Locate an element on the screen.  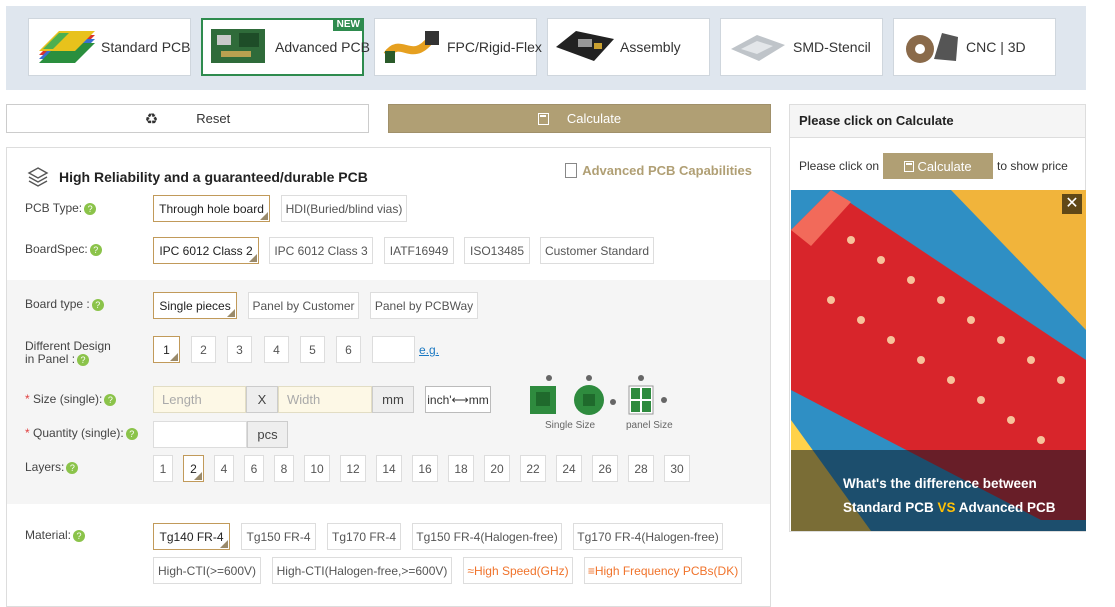
board-spec-ipc-class2: IPC 6012 Class 2 is located at coordinates (206, 250).